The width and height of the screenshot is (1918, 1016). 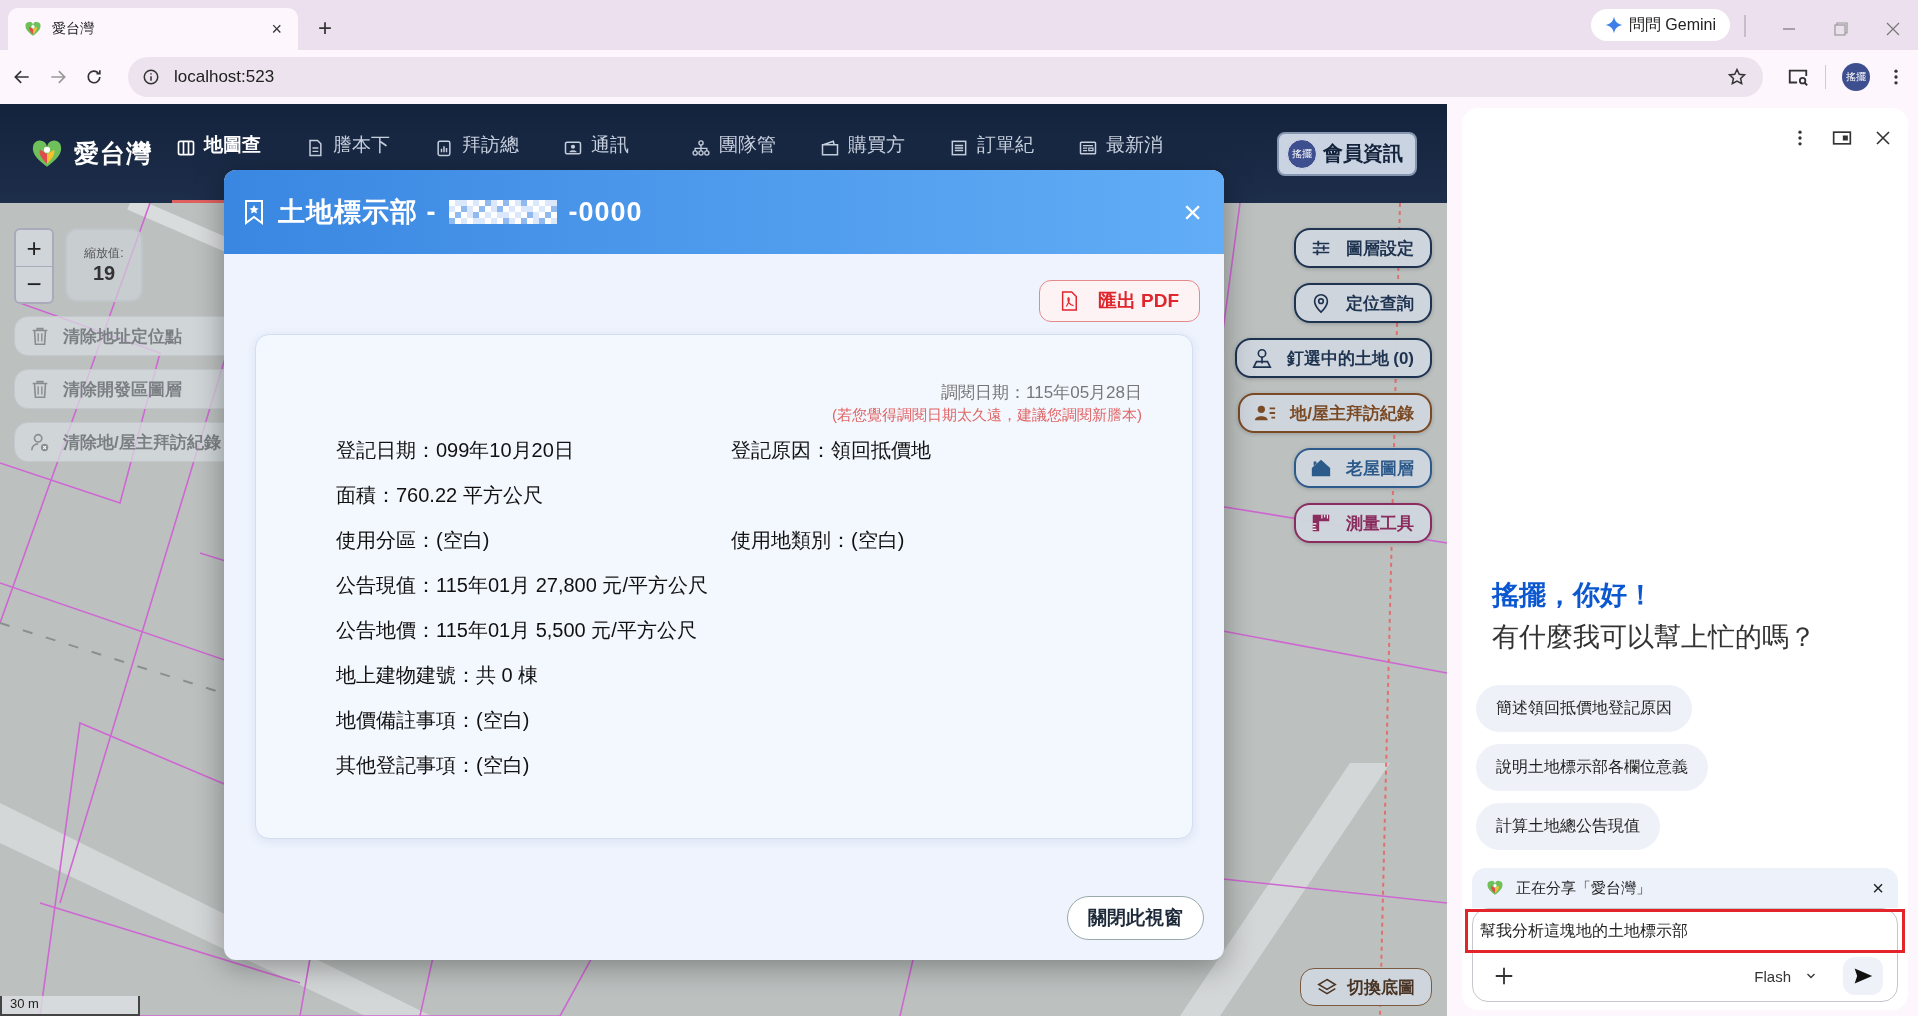 I want to click on nav-link: 團隊管, so click(x=733, y=153).